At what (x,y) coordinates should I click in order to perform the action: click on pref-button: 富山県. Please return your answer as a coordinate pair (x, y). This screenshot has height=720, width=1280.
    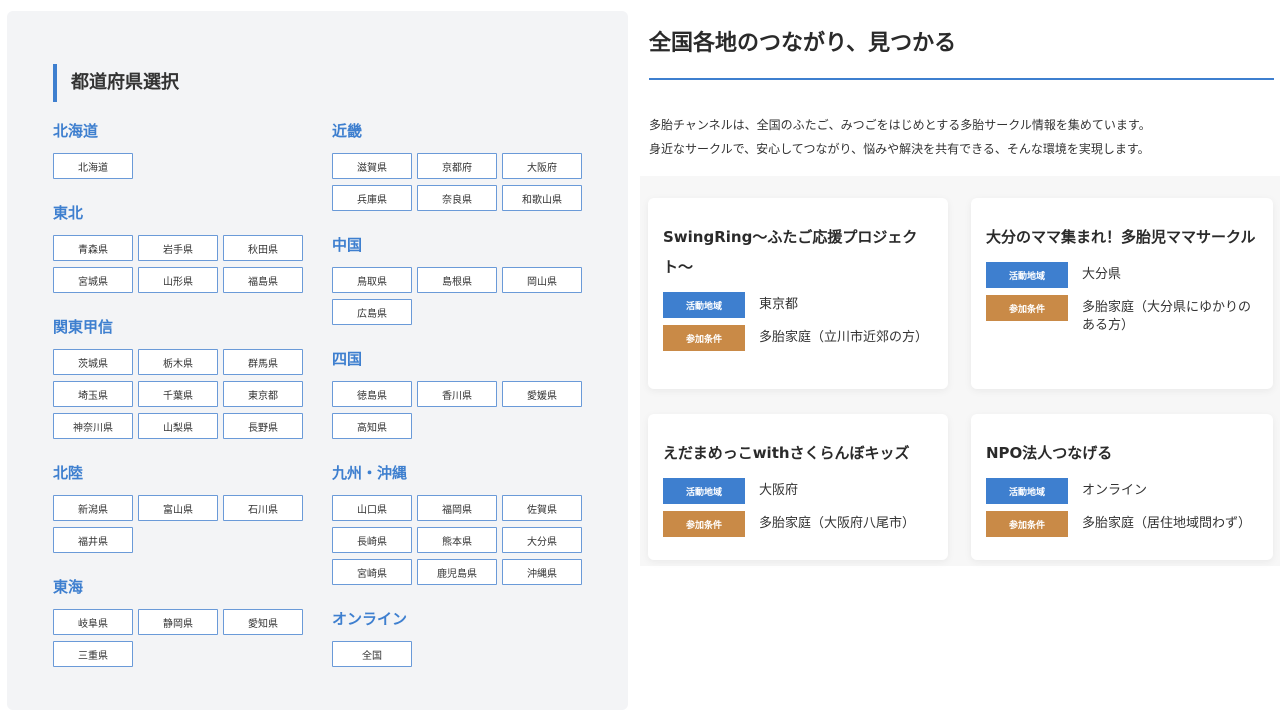
    Looking at the image, I should click on (178, 508).